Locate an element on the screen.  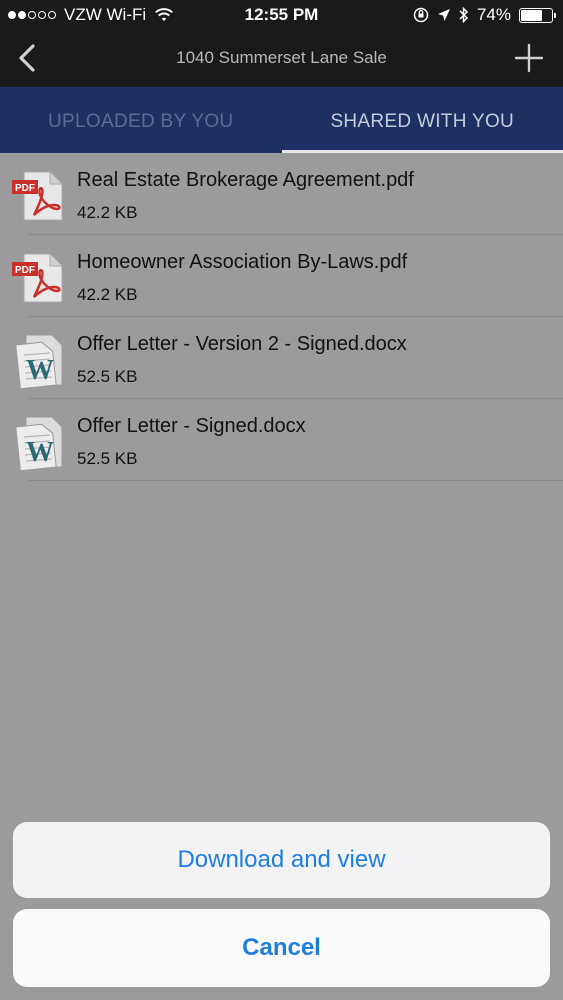
file-name: Homeowner Association By-Laws.pdf is located at coordinates (242, 262).